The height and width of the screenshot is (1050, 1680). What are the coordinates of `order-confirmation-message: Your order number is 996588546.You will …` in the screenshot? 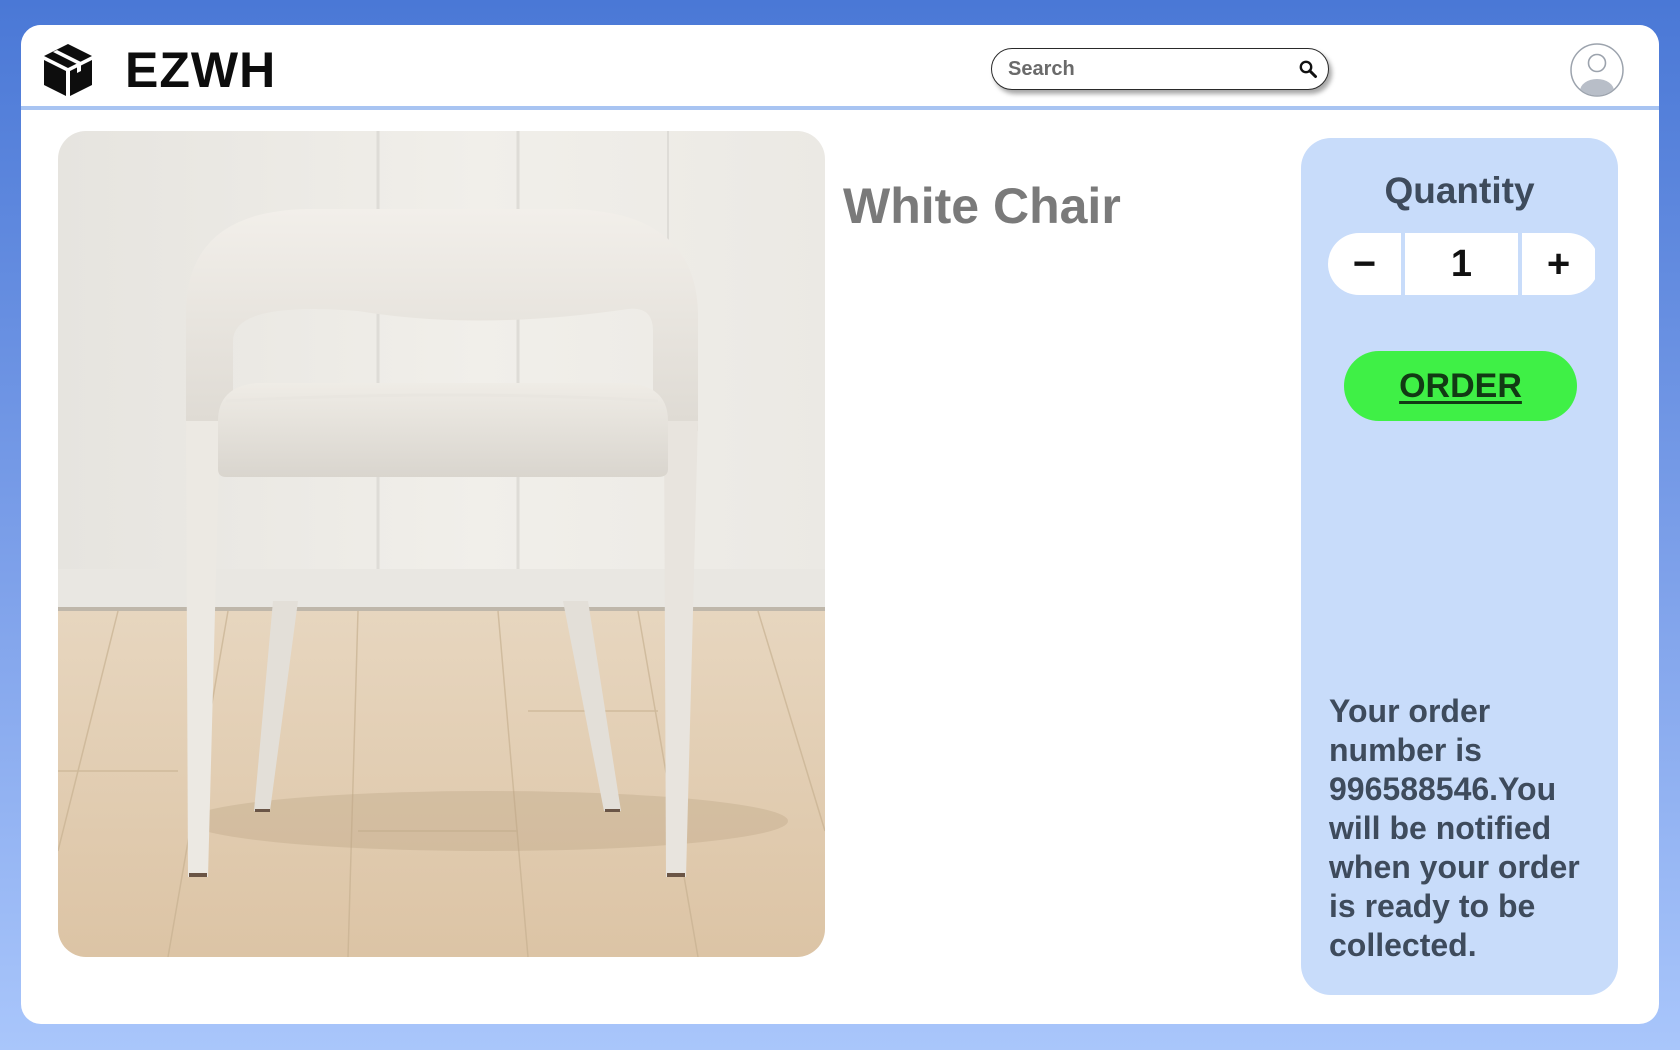 It's located at (1454, 828).